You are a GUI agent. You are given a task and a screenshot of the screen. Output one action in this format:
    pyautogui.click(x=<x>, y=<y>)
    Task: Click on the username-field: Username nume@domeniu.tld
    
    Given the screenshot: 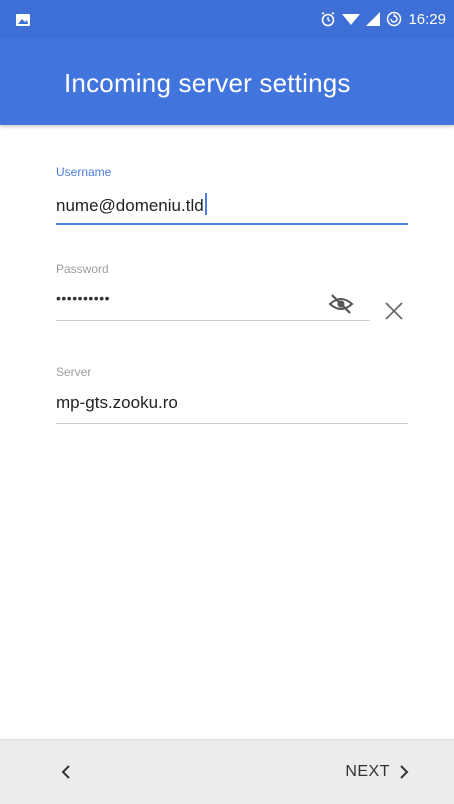 What is the action you would take?
    pyautogui.click(x=232, y=195)
    